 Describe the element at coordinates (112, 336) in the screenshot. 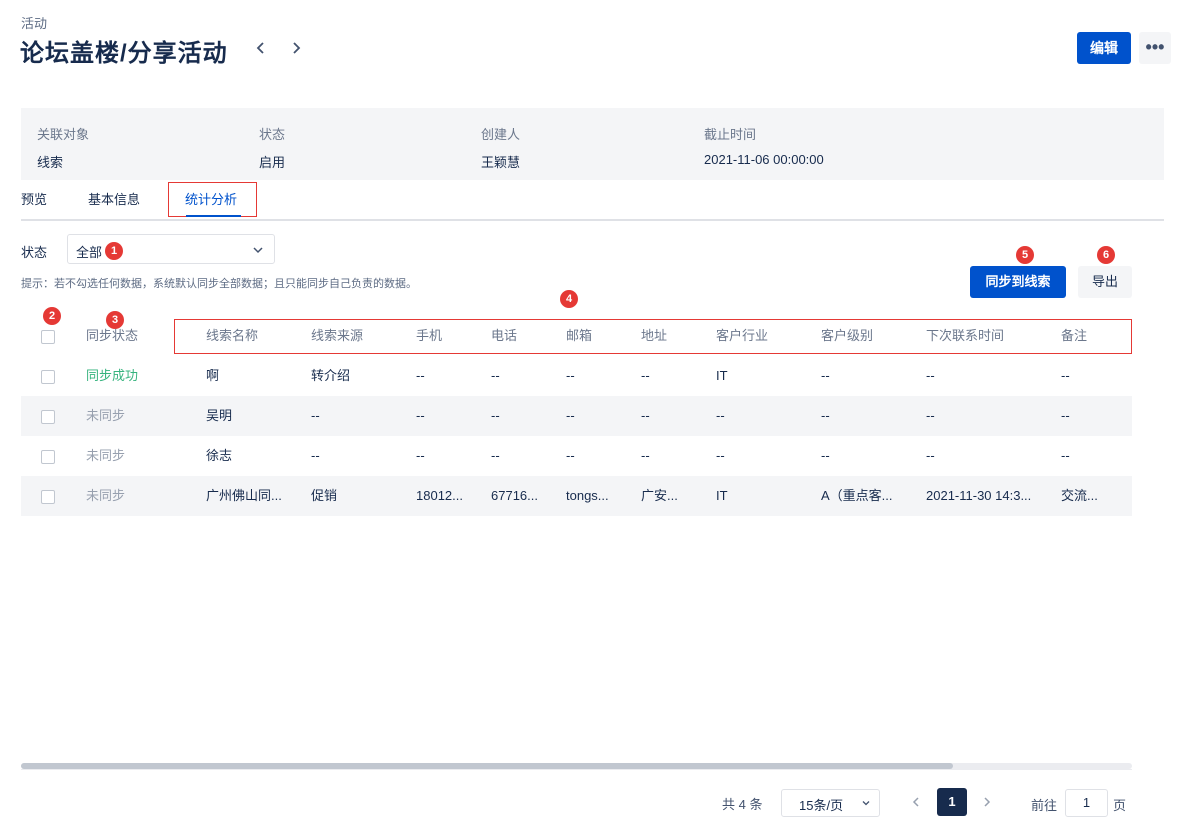

I see `column-header: 同步状态` at that location.